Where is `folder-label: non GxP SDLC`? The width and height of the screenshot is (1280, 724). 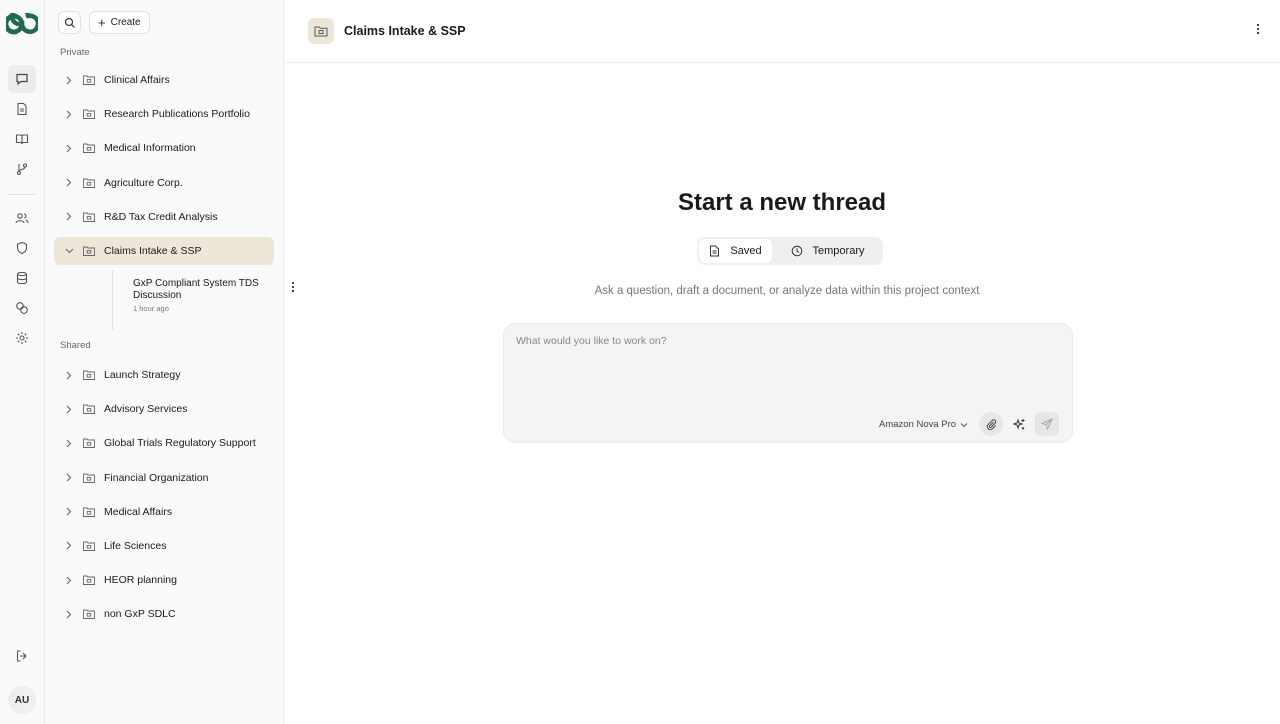
folder-label: non GxP SDLC is located at coordinates (140, 614).